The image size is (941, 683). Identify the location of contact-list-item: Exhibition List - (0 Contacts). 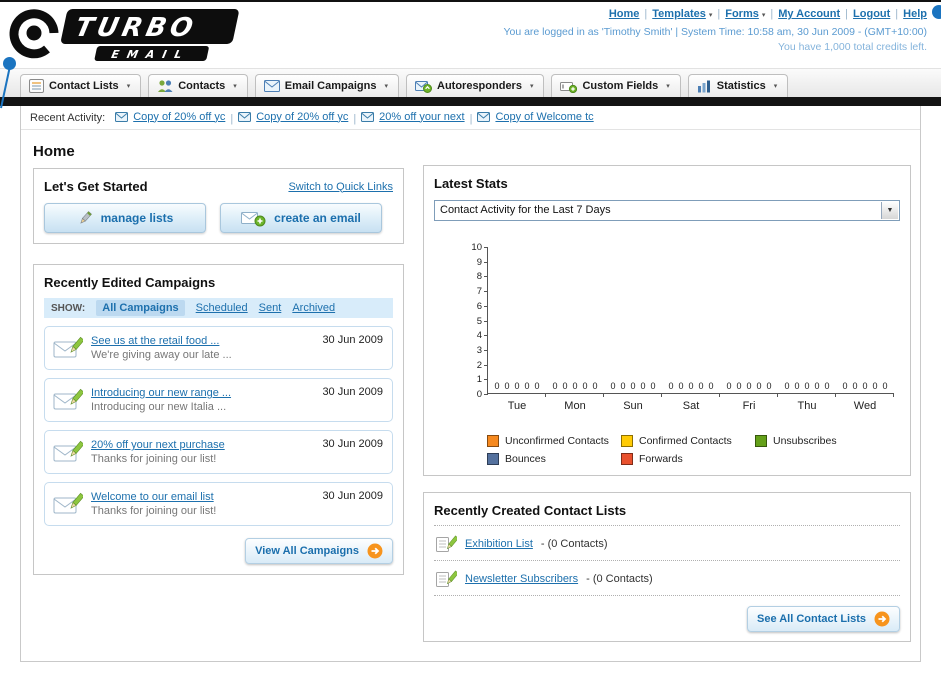
(667, 543).